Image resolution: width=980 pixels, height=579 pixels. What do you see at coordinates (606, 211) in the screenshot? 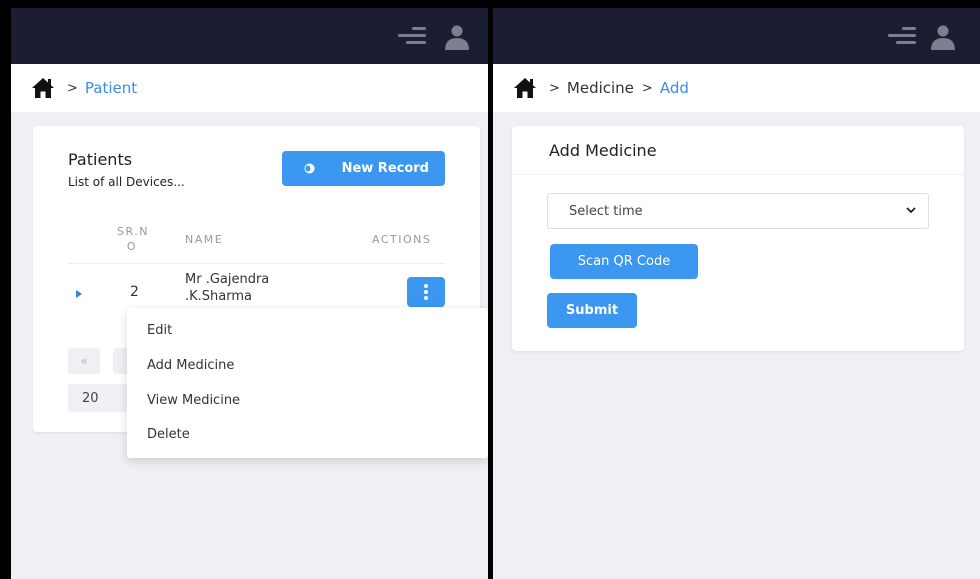
I see `time-select-value: Select time` at bounding box center [606, 211].